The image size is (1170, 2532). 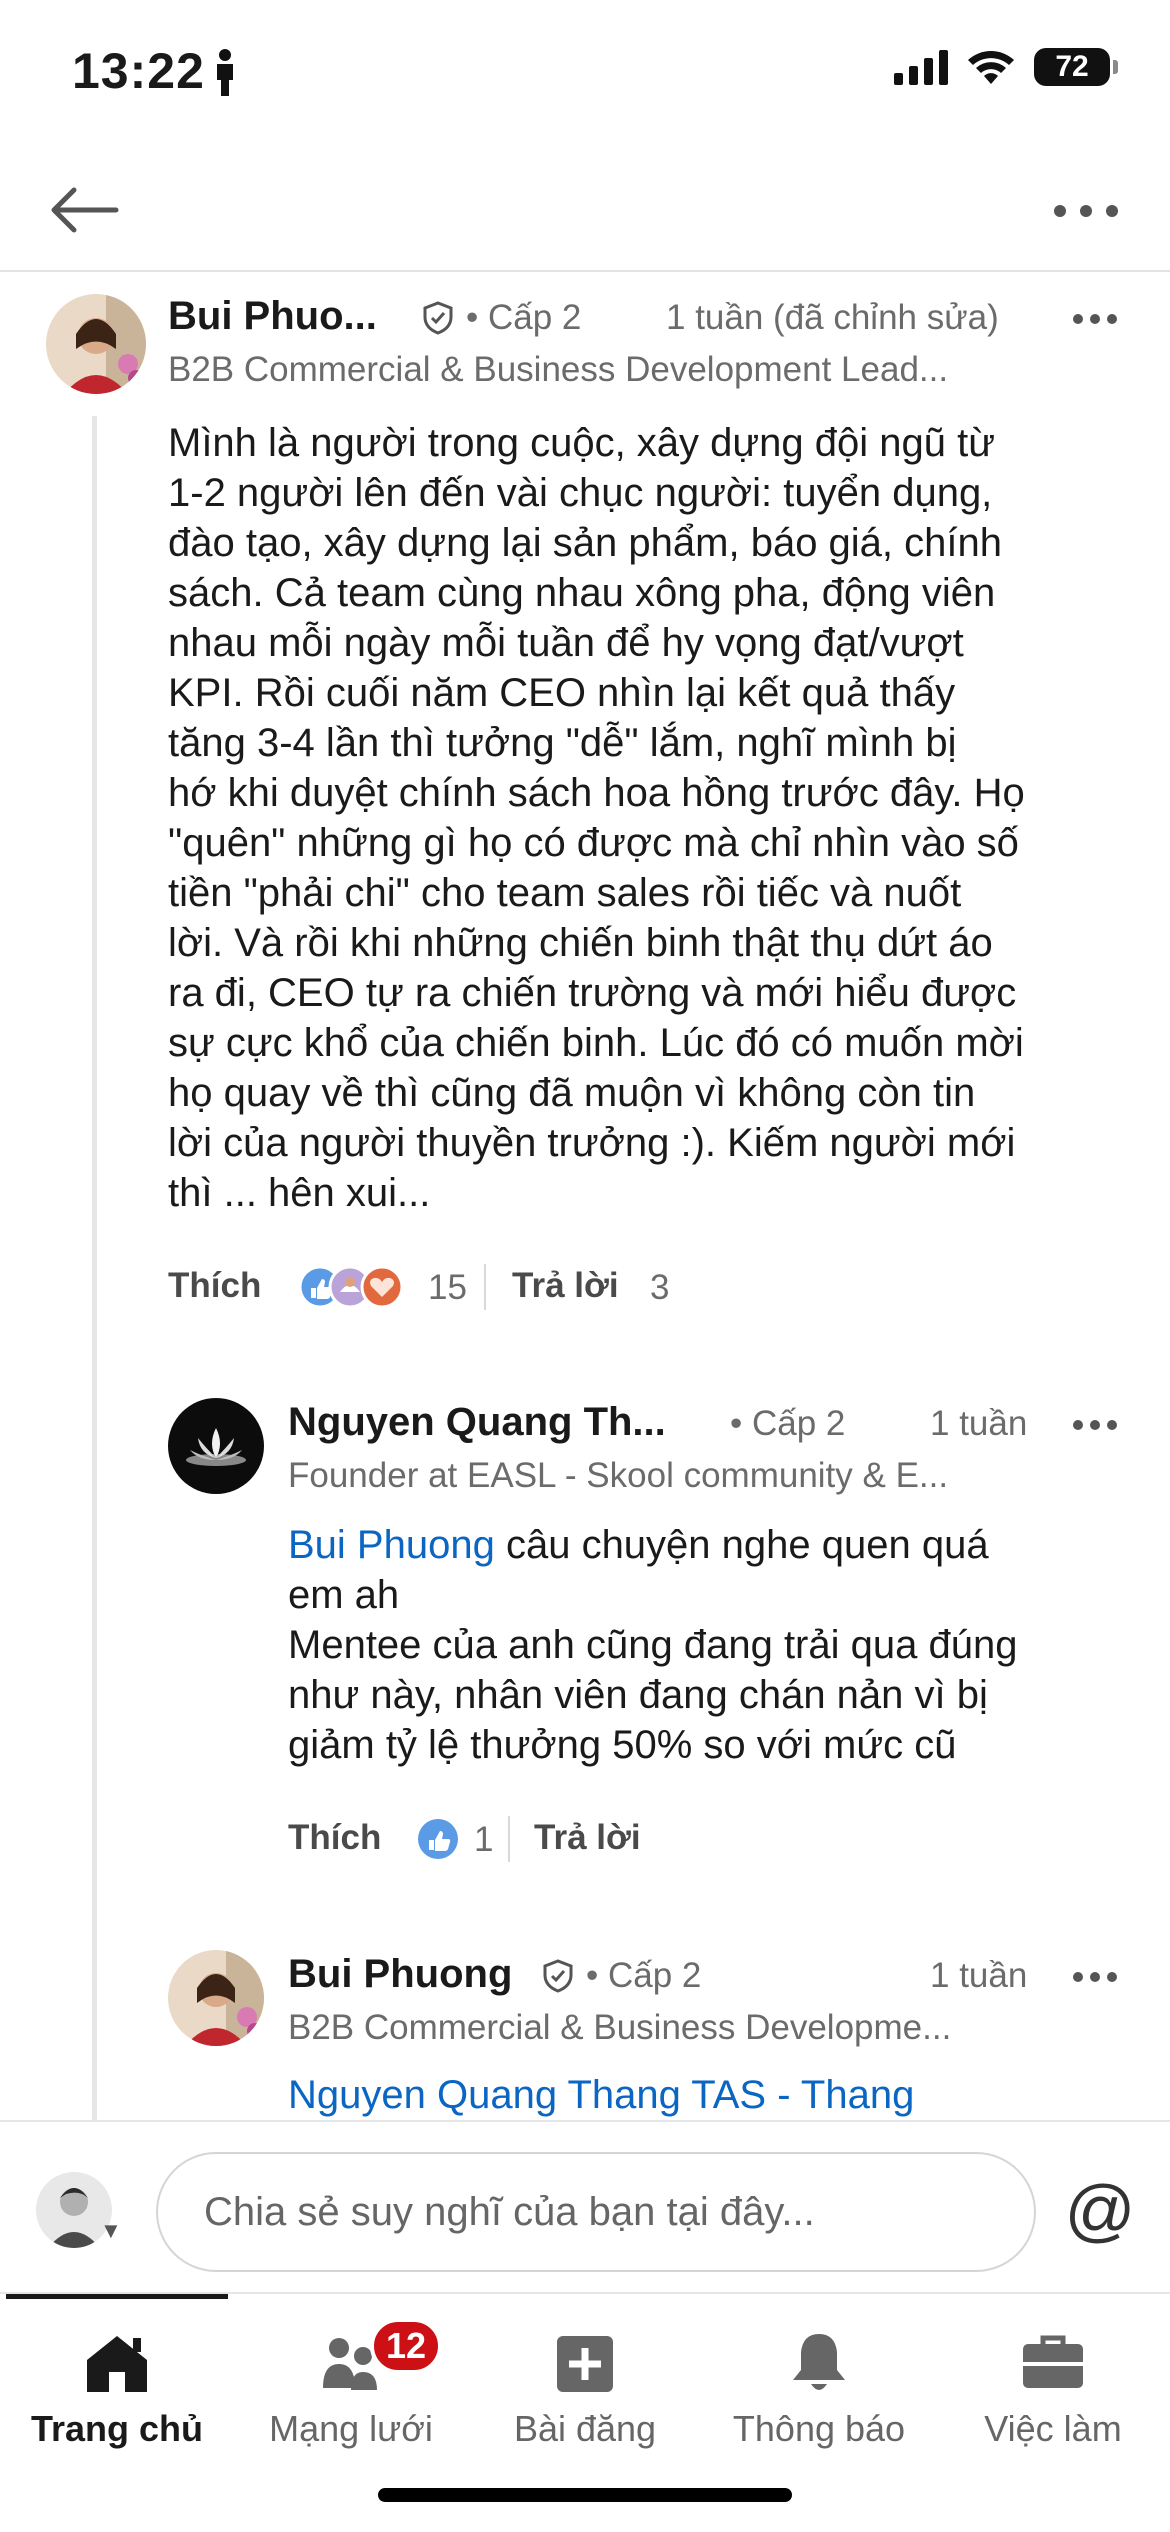 I want to click on status-bar: 13:22 72, so click(x=585, y=75).